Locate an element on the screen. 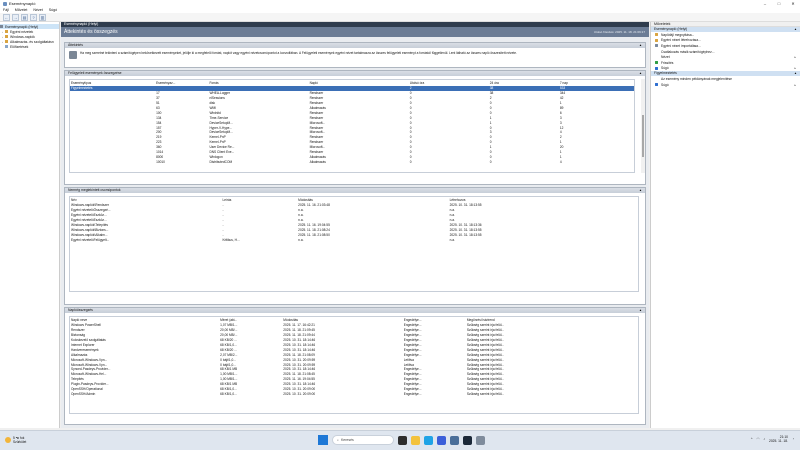  action-item: Súgó ▸ is located at coordinates (725, 85).